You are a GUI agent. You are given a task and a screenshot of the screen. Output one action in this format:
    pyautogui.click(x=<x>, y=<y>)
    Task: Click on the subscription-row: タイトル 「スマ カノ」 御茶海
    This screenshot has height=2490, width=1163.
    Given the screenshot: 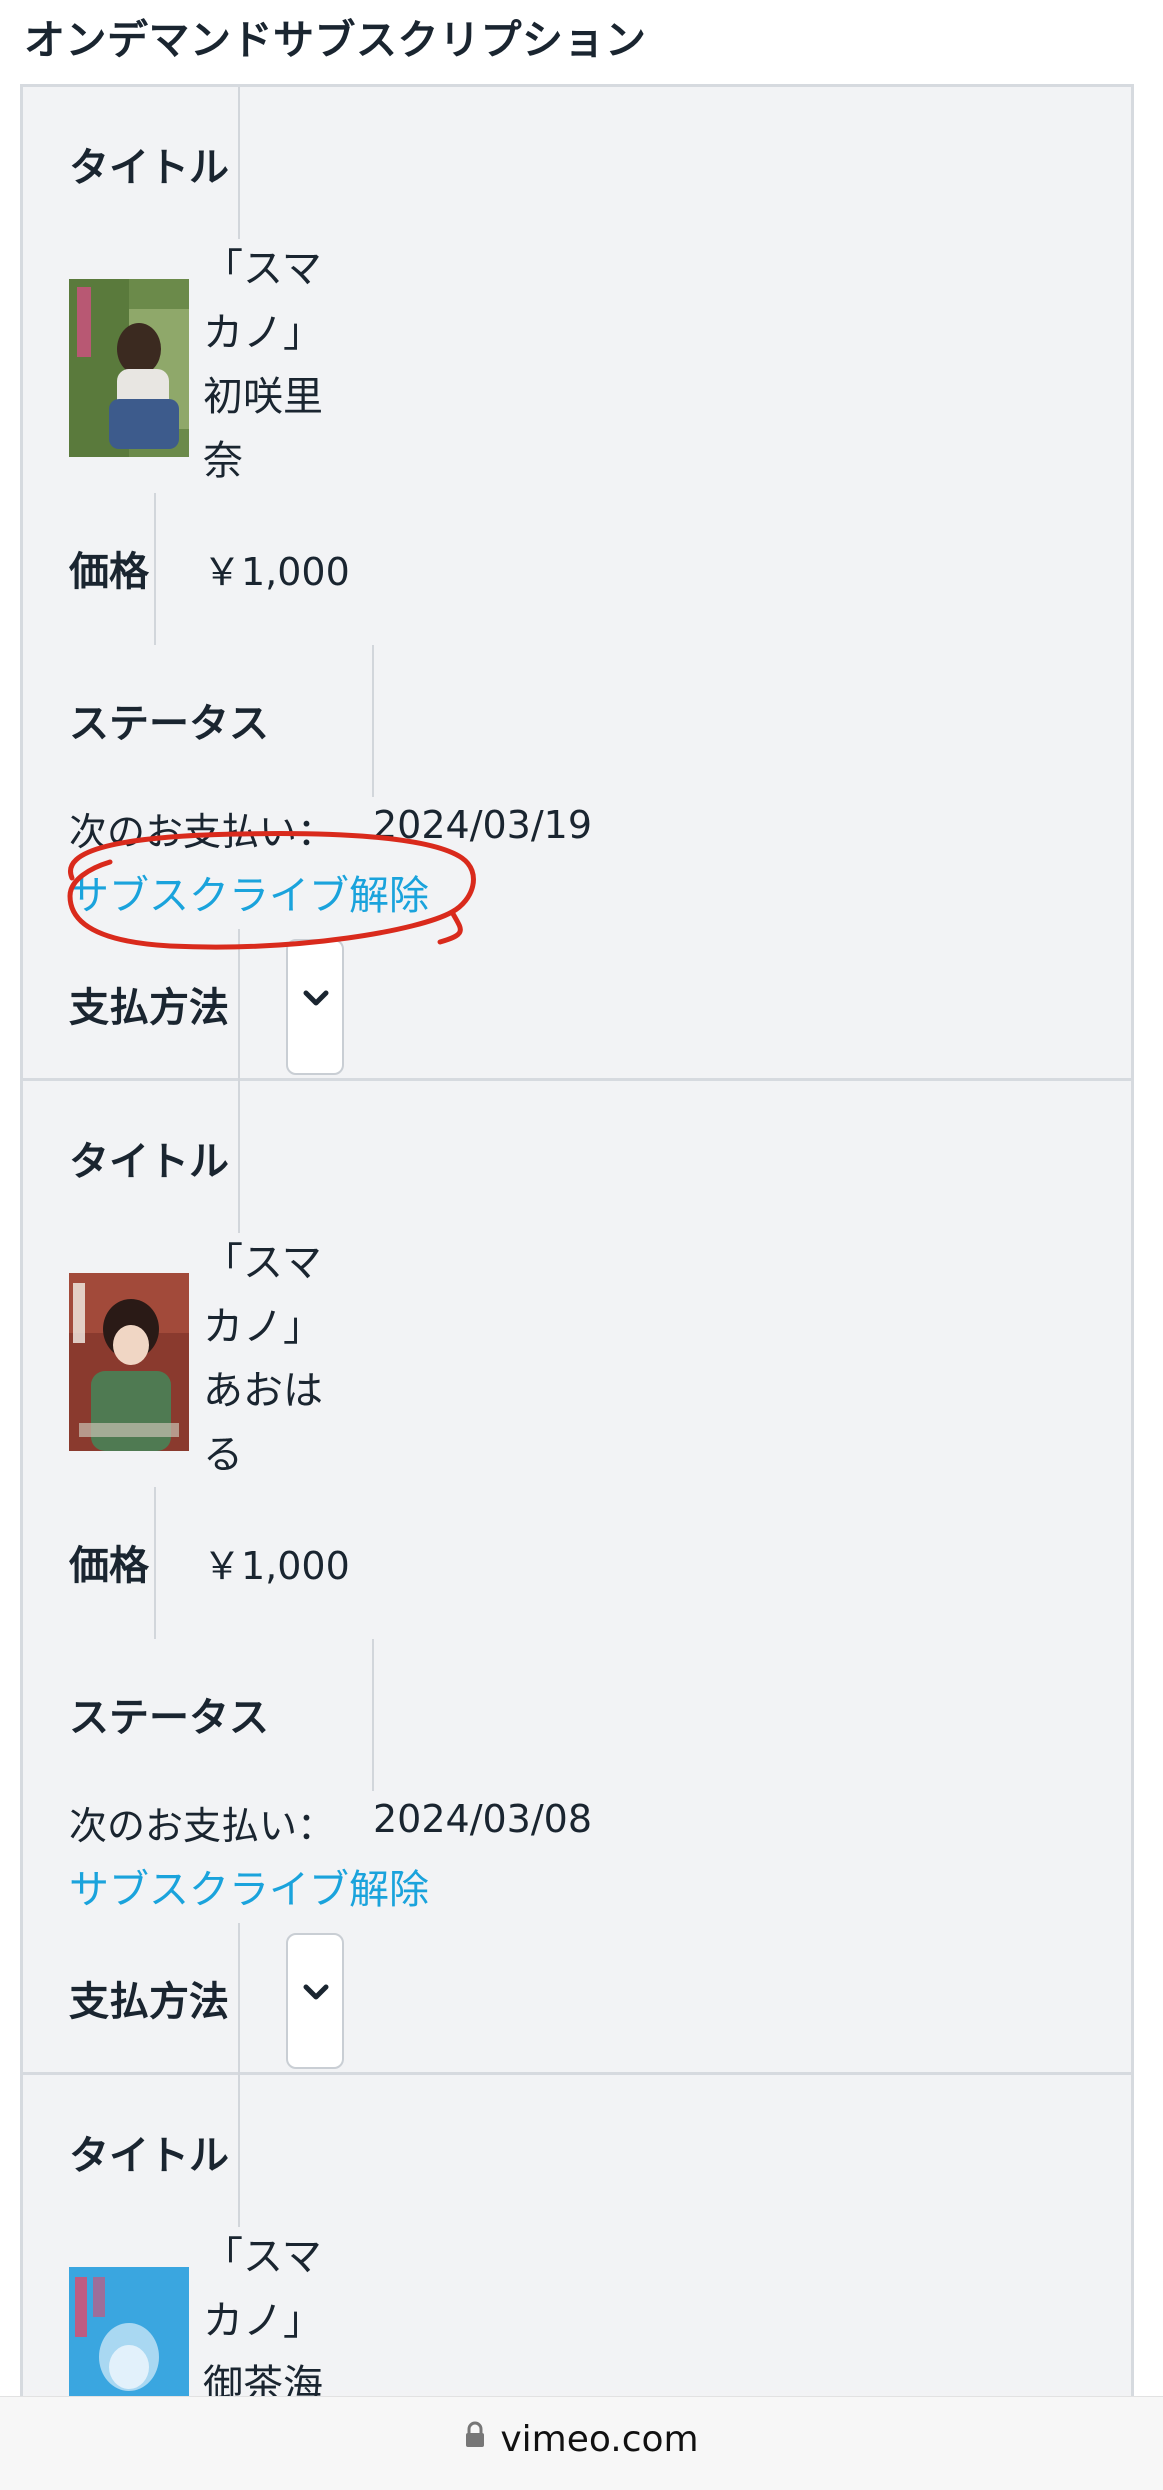 What is the action you would take?
    pyautogui.click(x=577, y=2239)
    